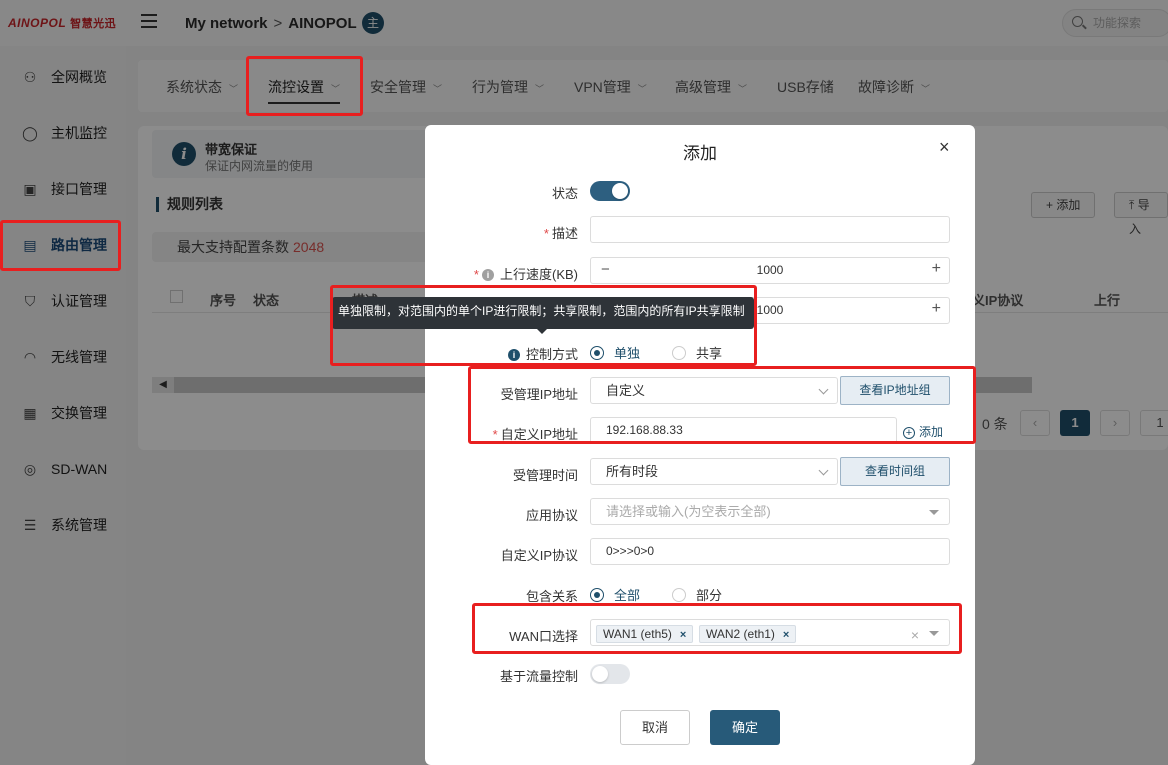 This screenshot has width=1168, height=765. Describe the element at coordinates (539, 555) in the screenshot. I see `custom-ip-protocol-label: 自定义IP协议` at that location.